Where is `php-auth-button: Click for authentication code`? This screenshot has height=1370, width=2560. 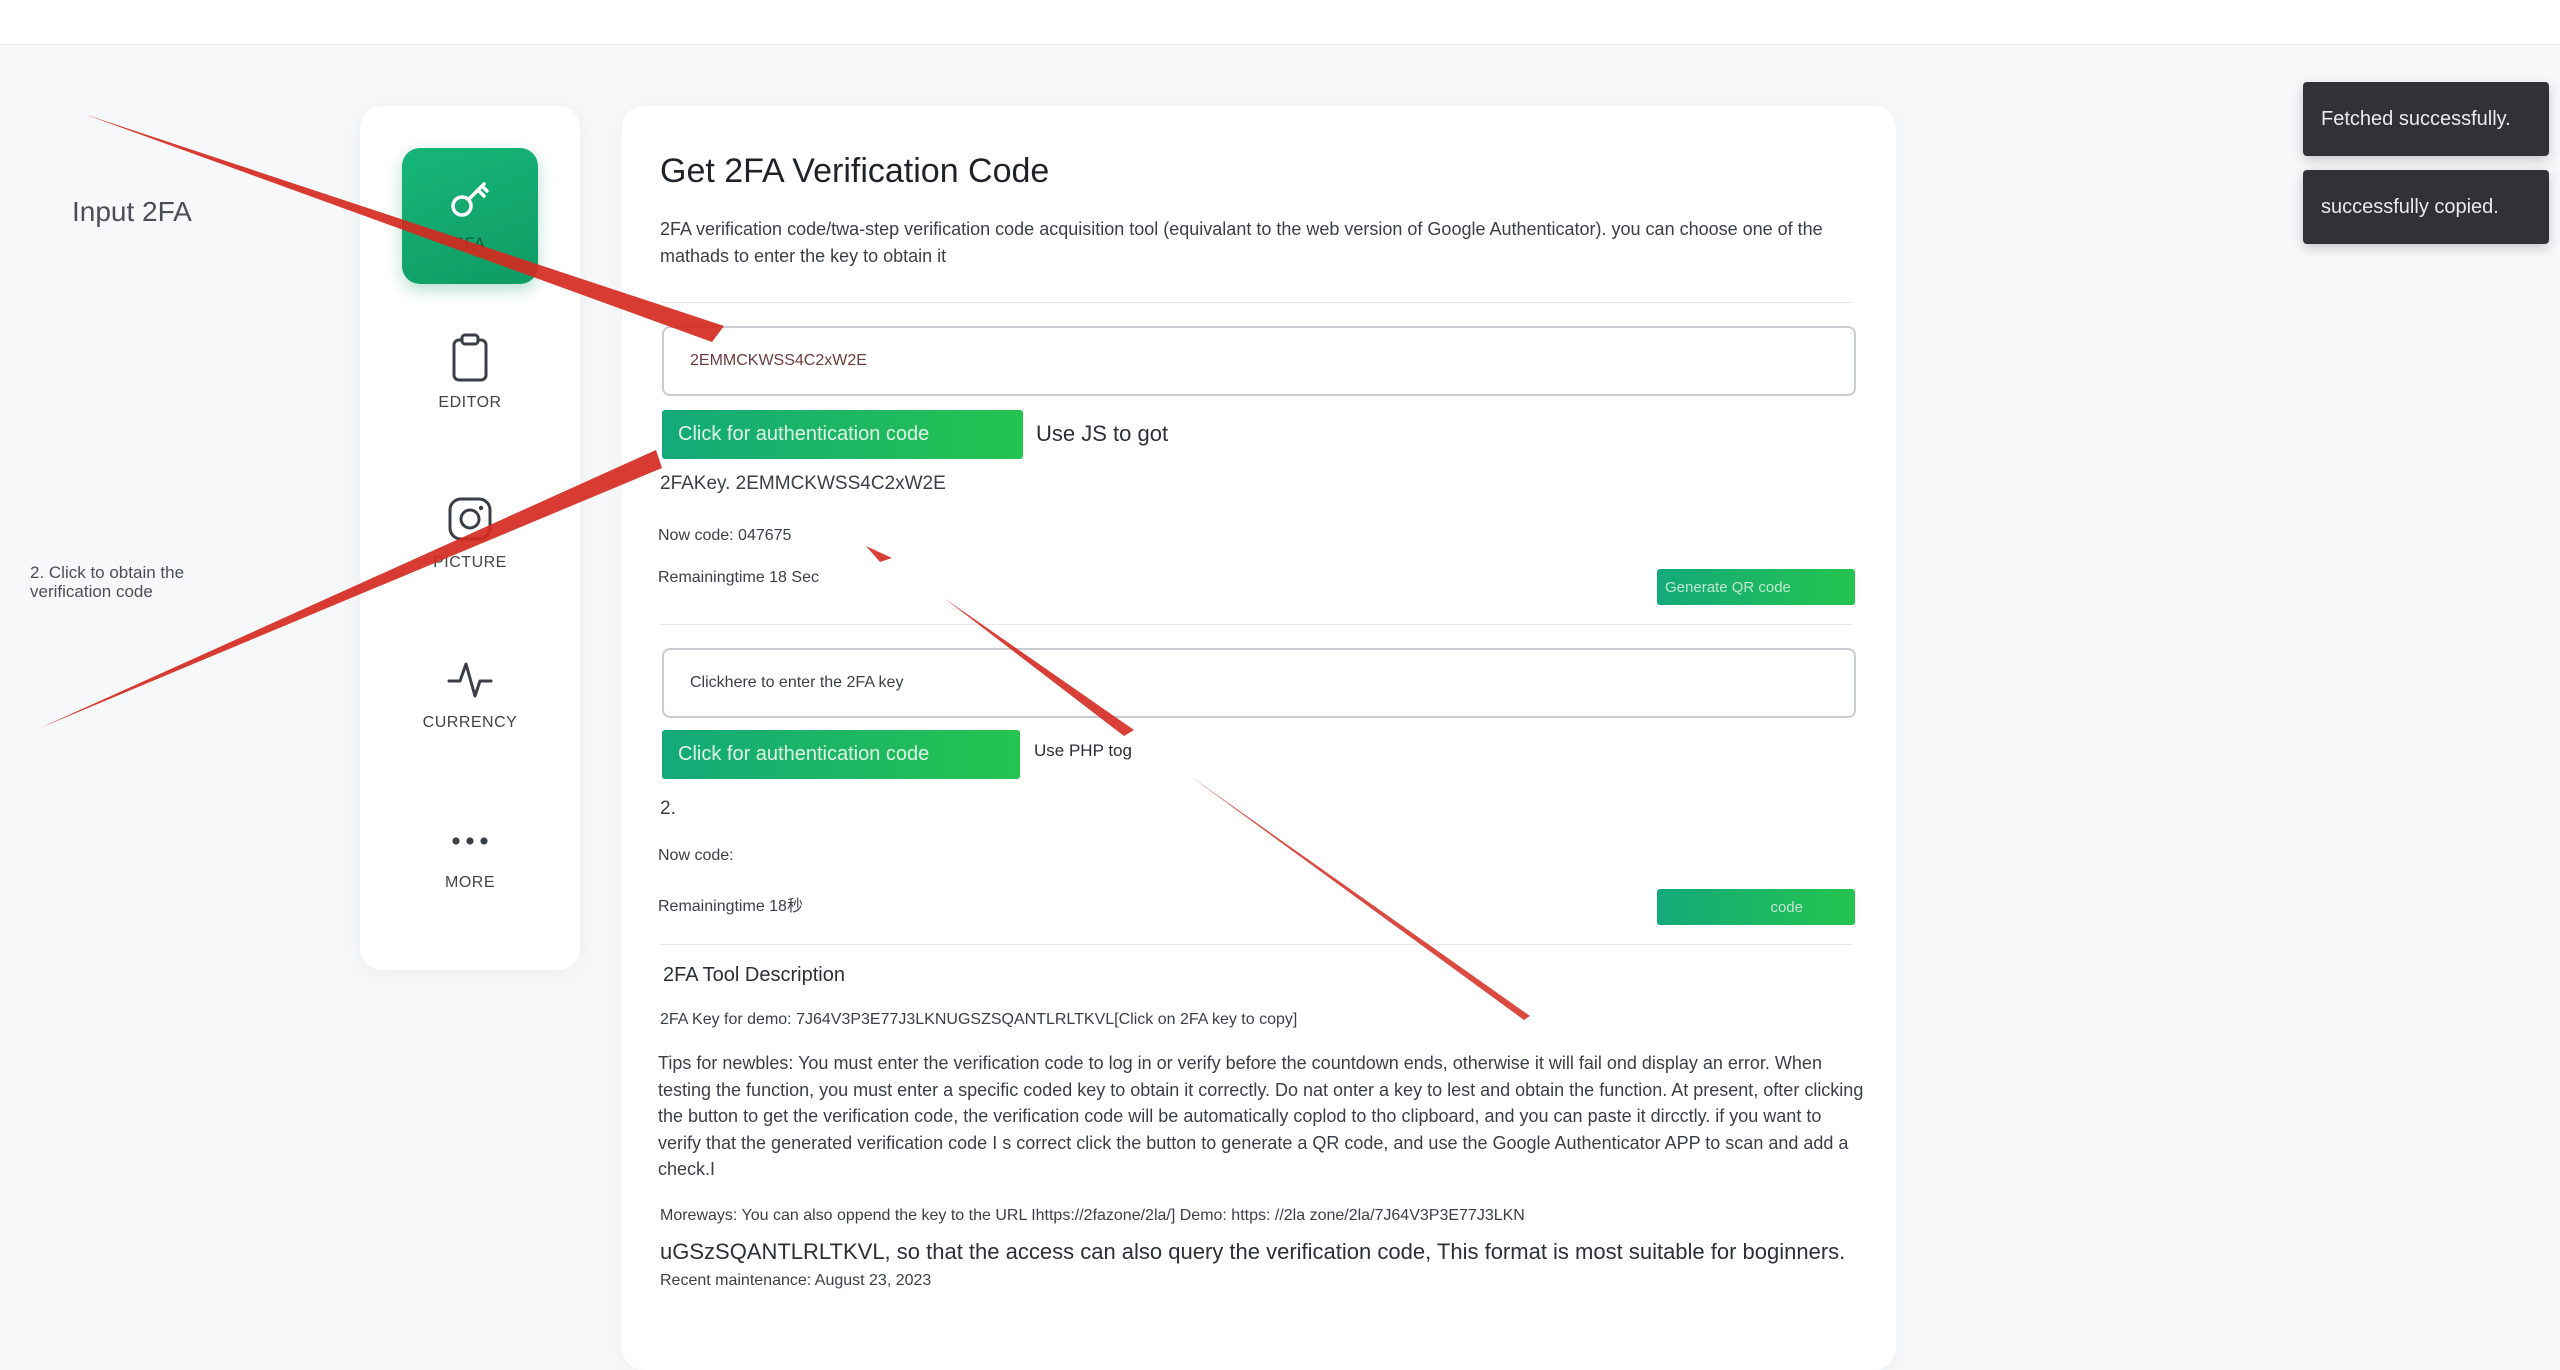
php-auth-button: Click for authentication code is located at coordinates (841, 754).